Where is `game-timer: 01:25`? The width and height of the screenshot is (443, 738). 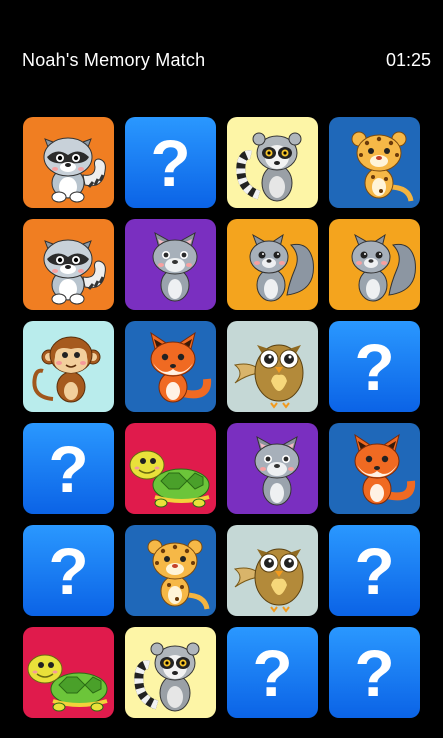 game-timer: 01:25 is located at coordinates (408, 60).